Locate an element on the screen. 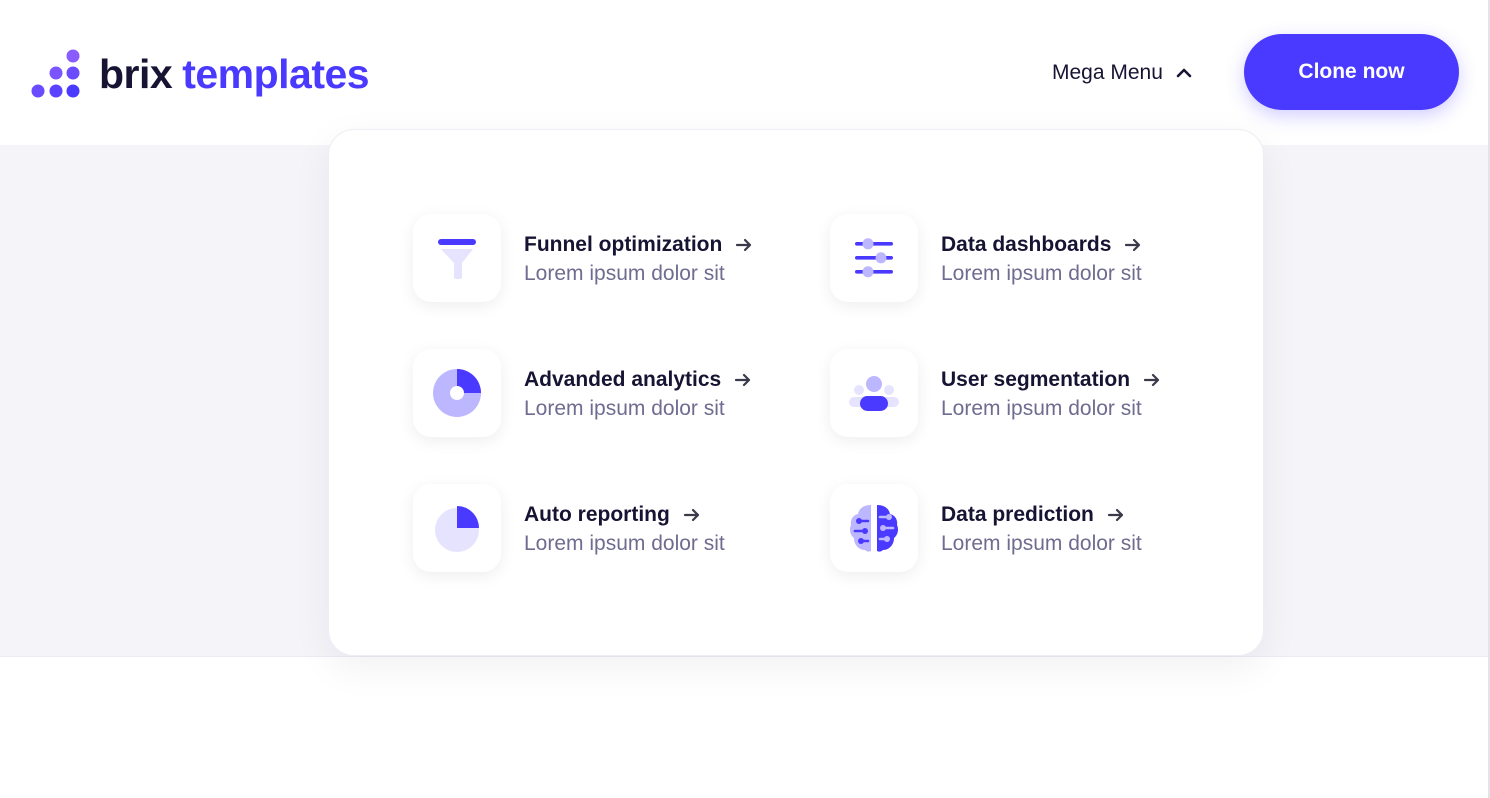 This screenshot has width=1490, height=798. donut-chart-icon is located at coordinates (457, 393).